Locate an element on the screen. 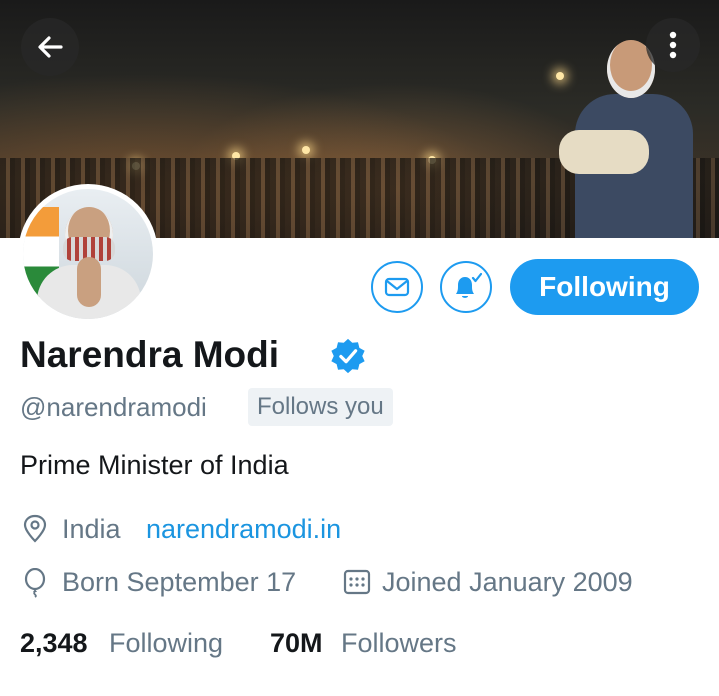  notifications-button is located at coordinates (466, 287).